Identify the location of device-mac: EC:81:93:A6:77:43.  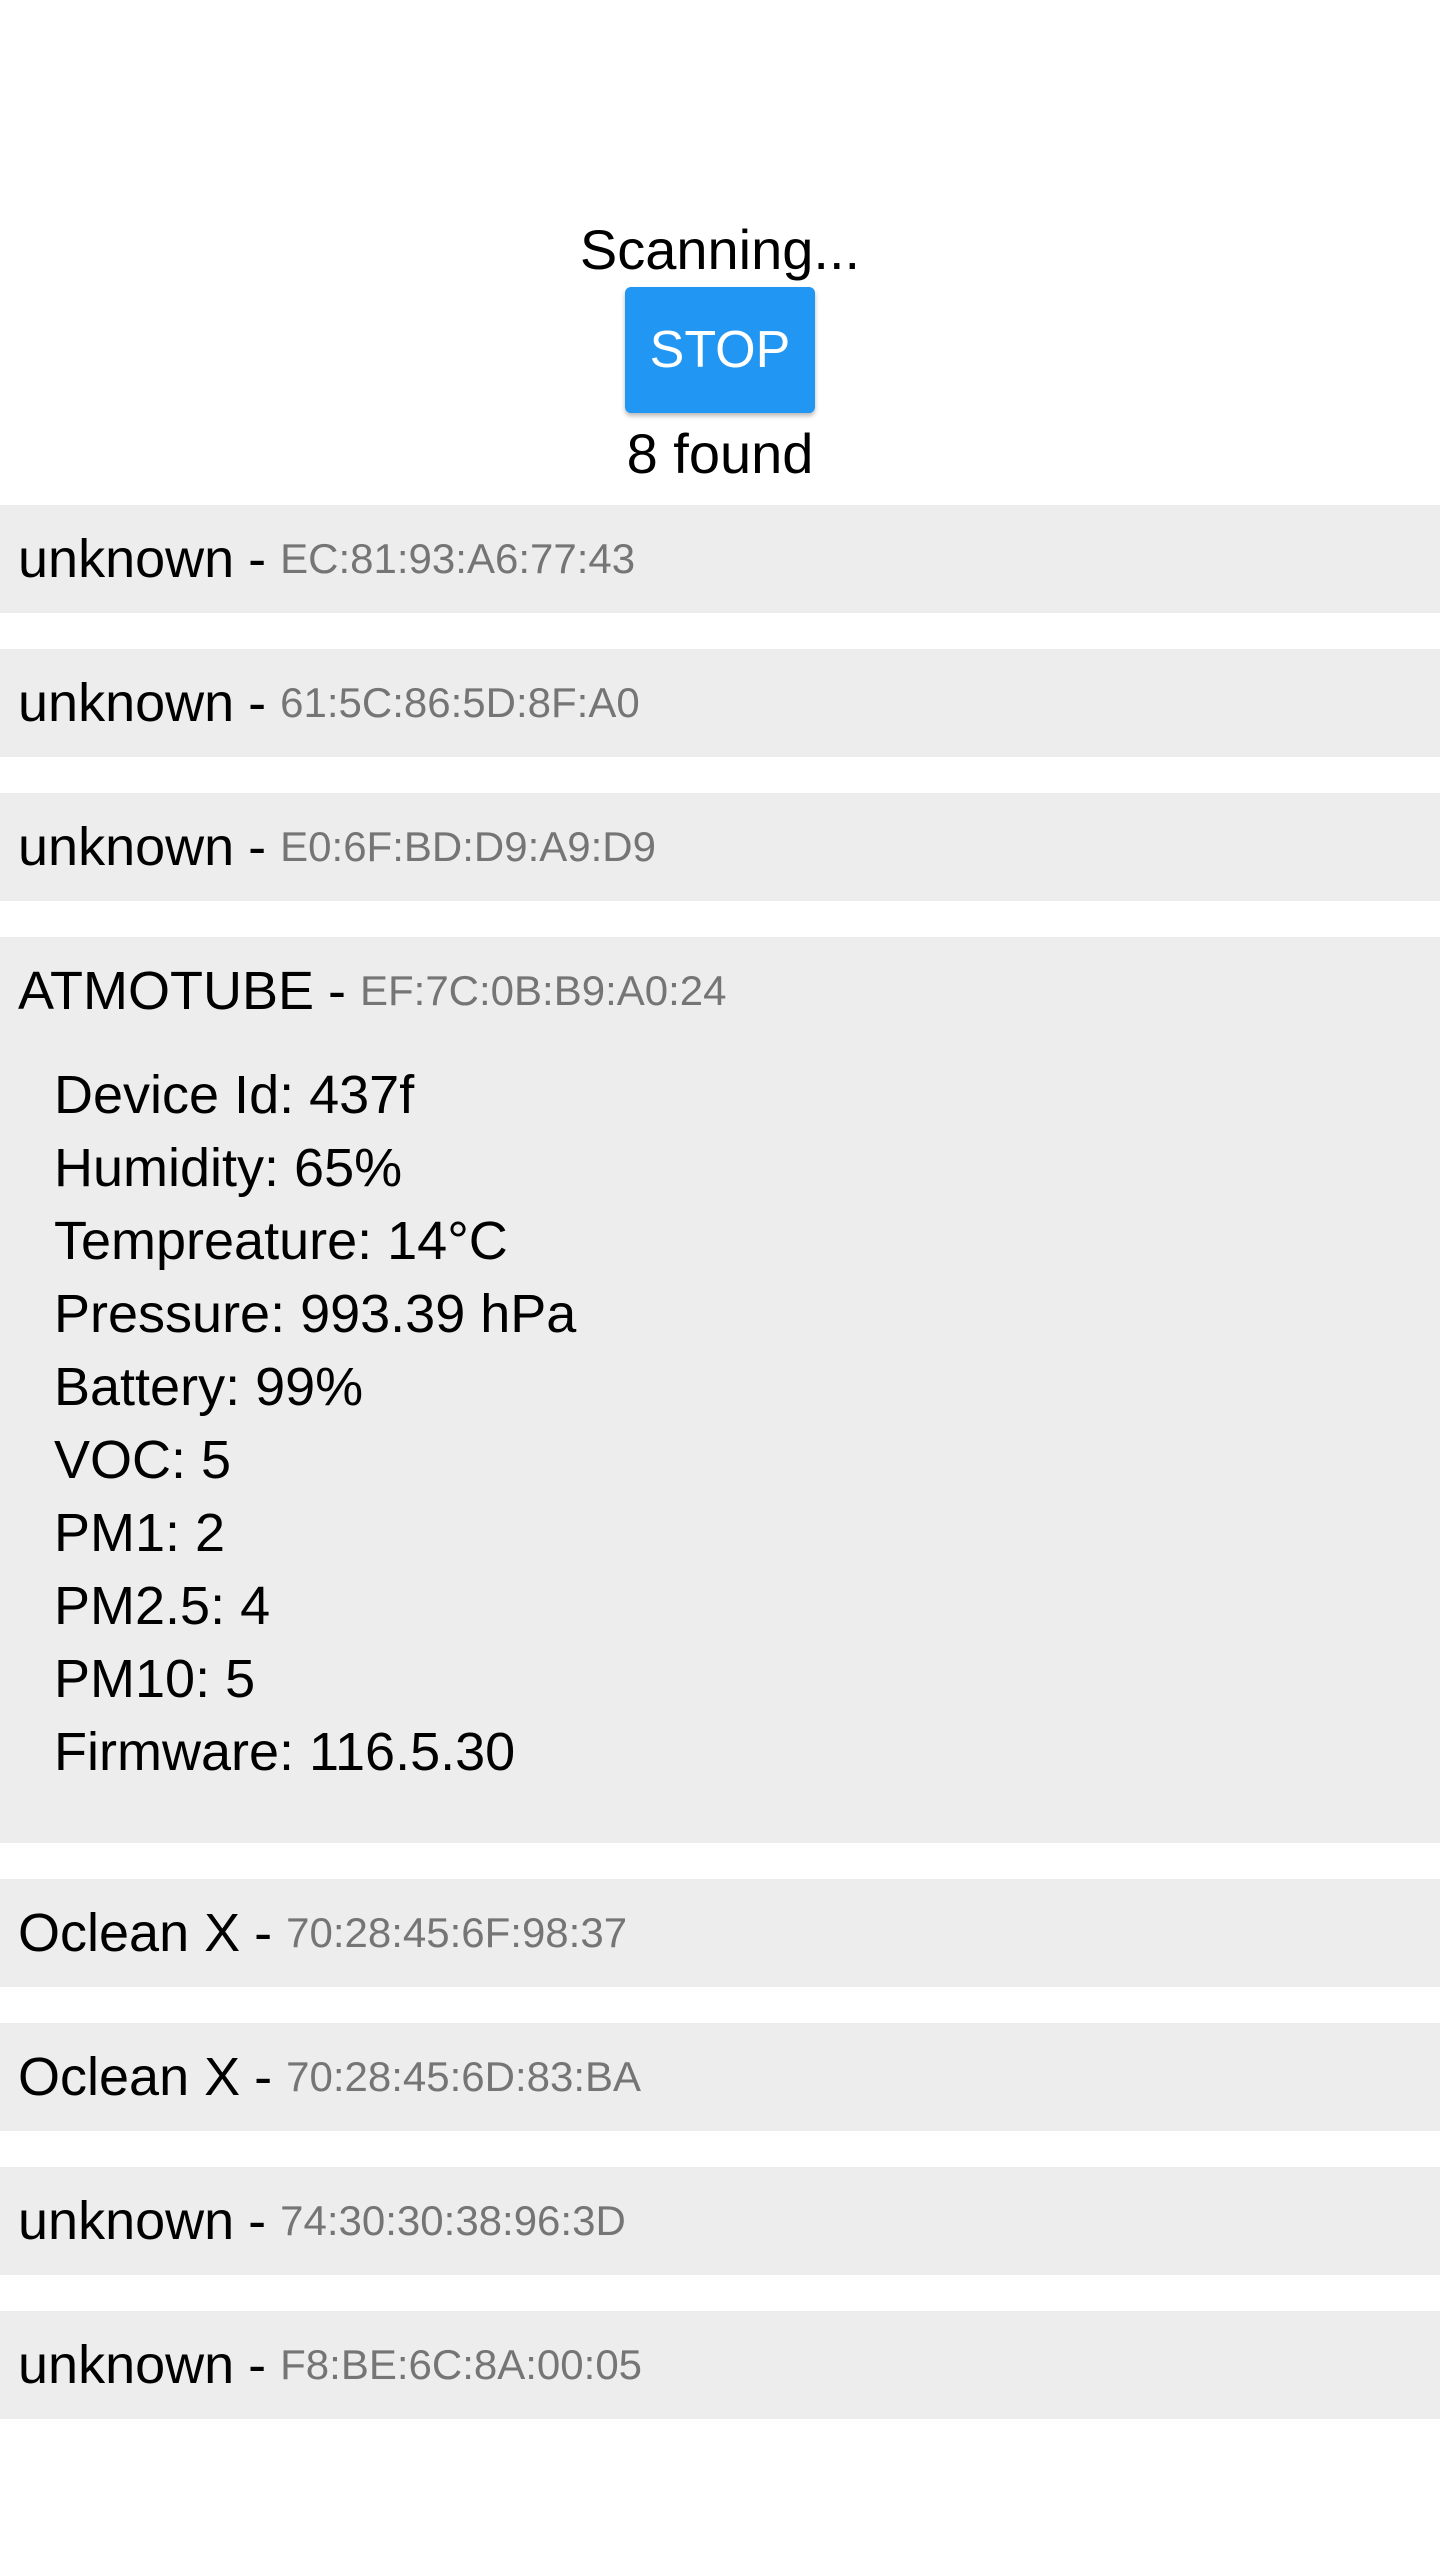
(458, 558).